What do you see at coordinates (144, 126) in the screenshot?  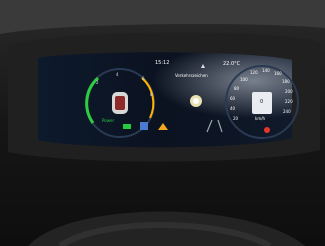 I see `seatbelt-icon` at bounding box center [144, 126].